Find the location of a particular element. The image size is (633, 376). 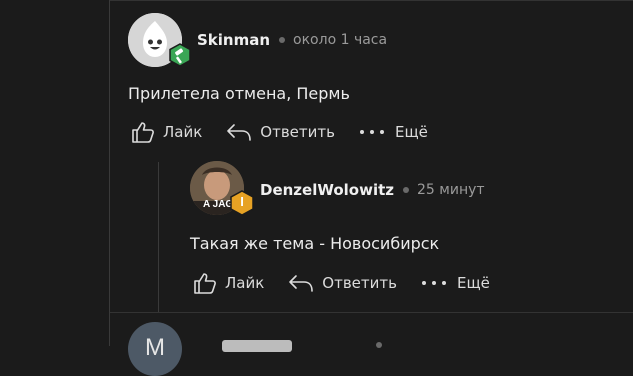

comment-header: Skinman около 1 часа is located at coordinates (292, 40).